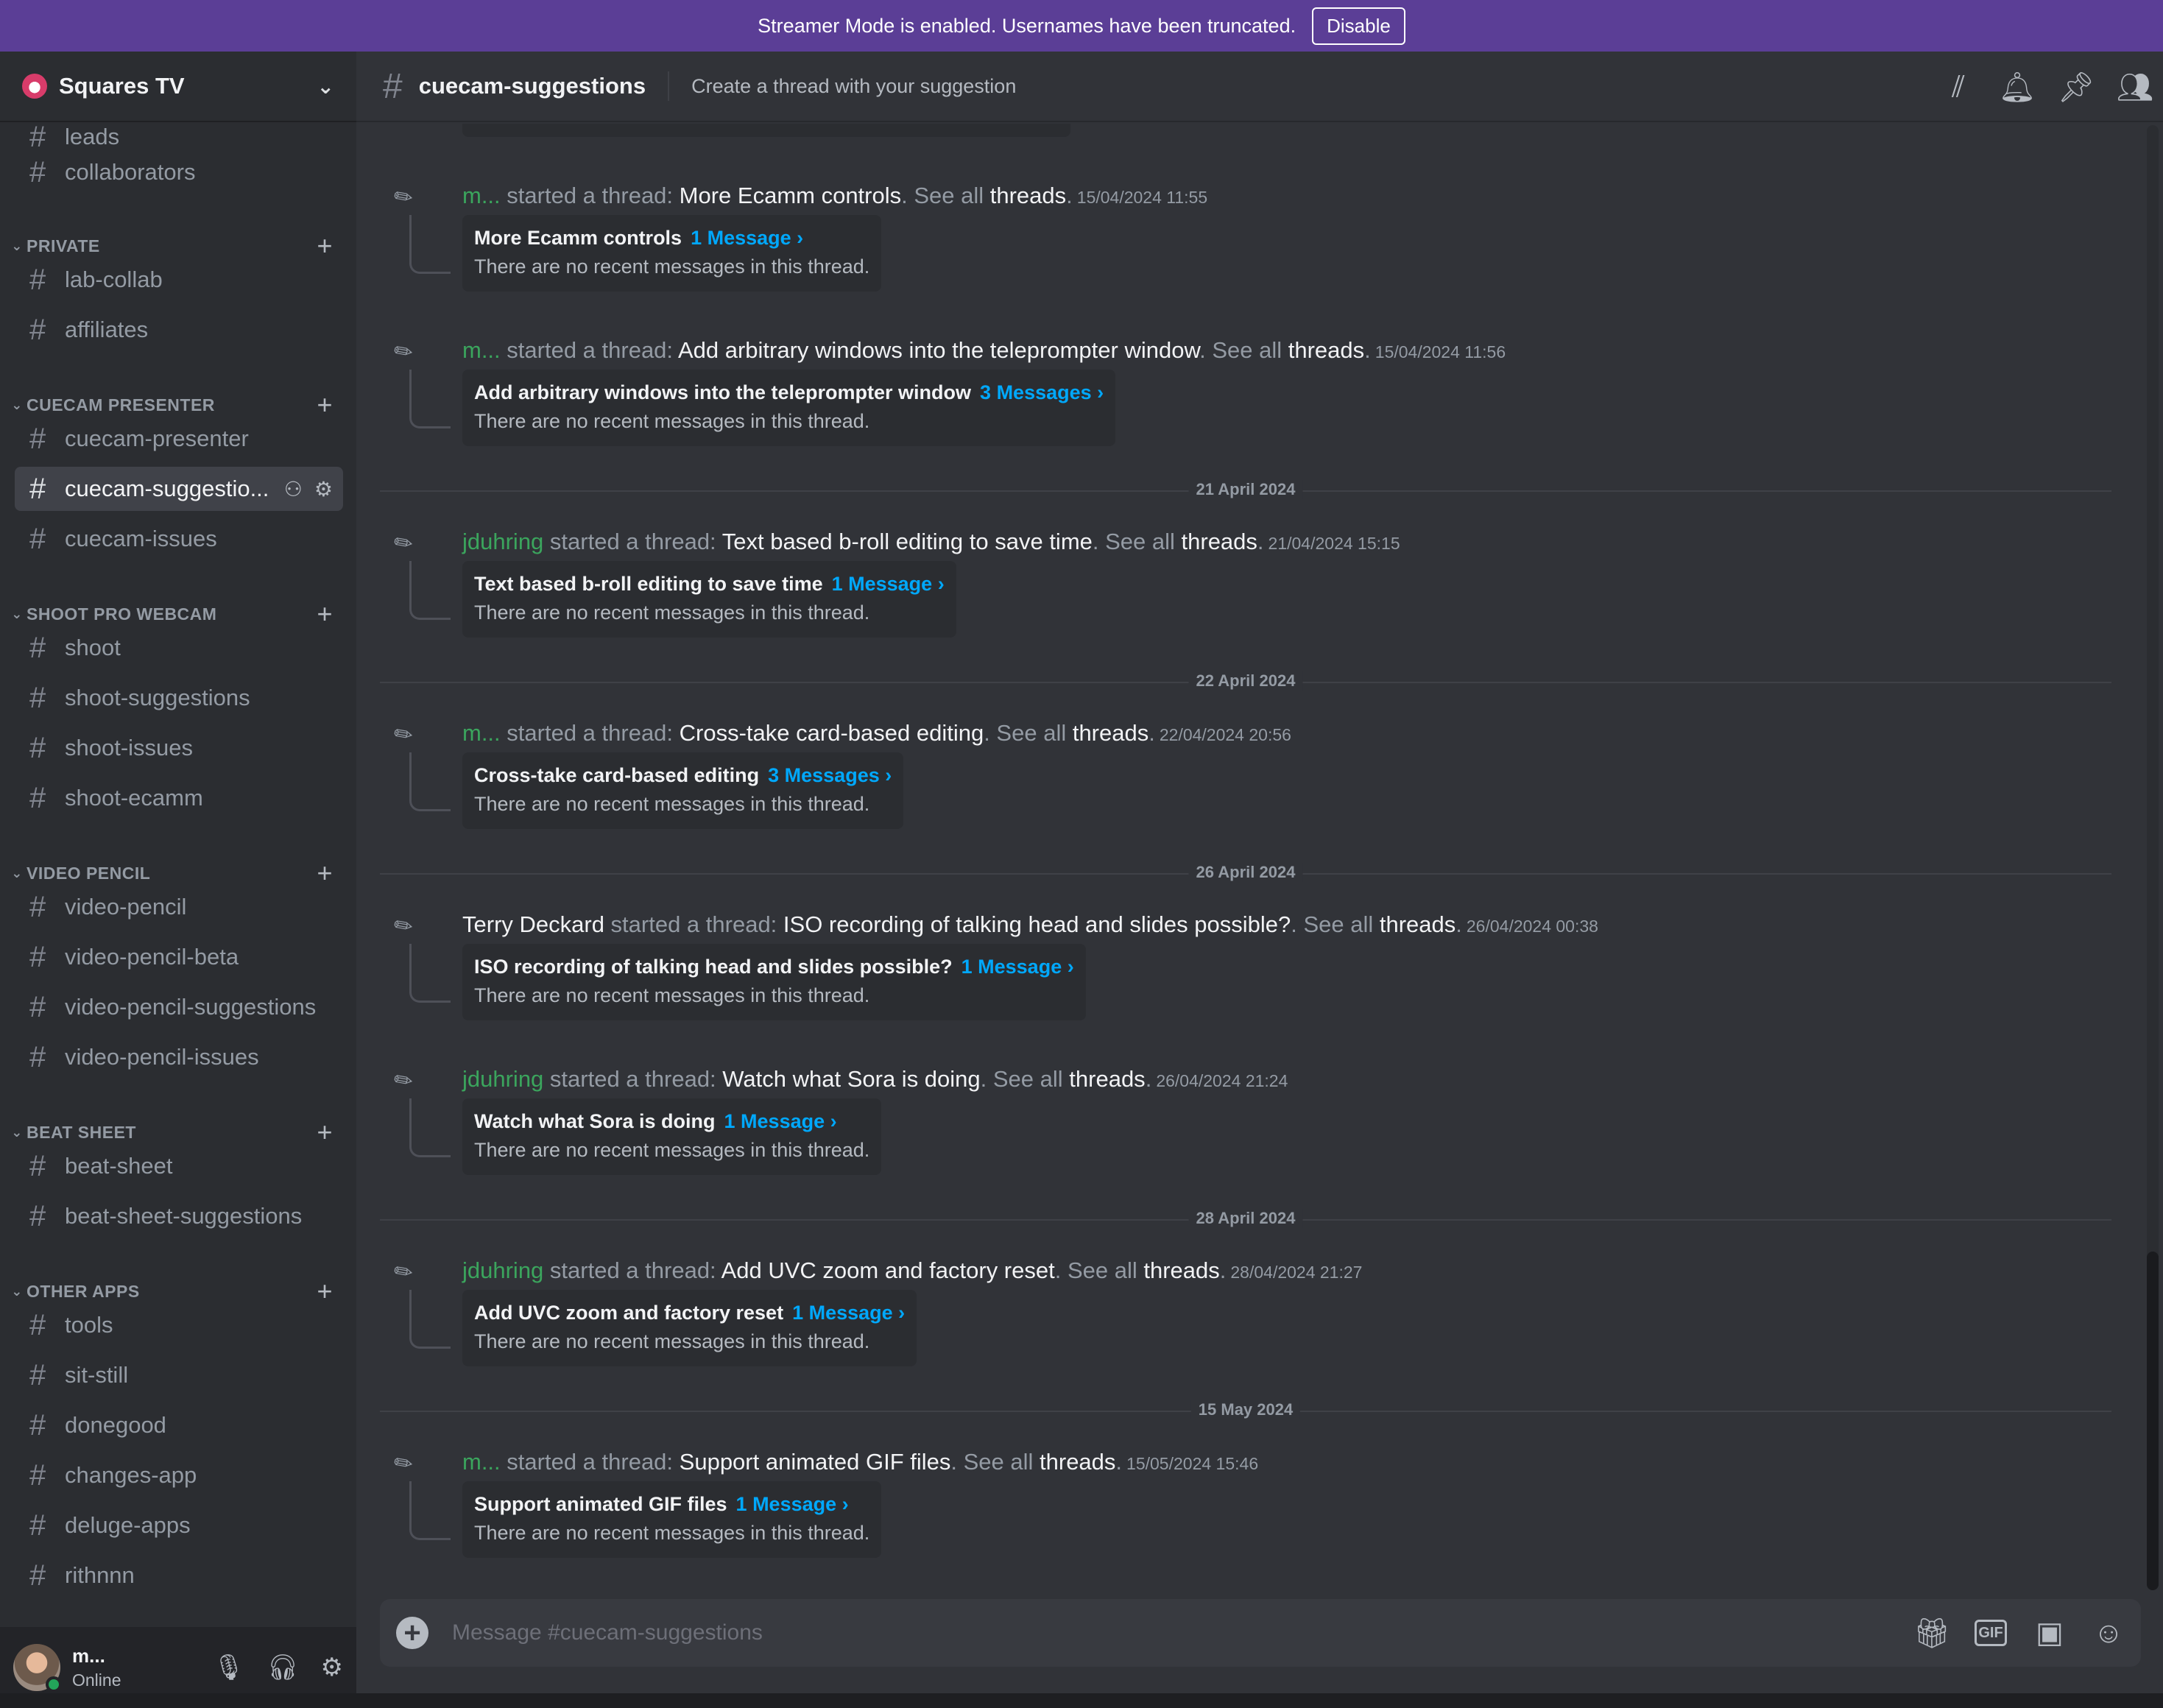  What do you see at coordinates (179, 1475) in the screenshot?
I see `channel-changes-app: # changes-app` at bounding box center [179, 1475].